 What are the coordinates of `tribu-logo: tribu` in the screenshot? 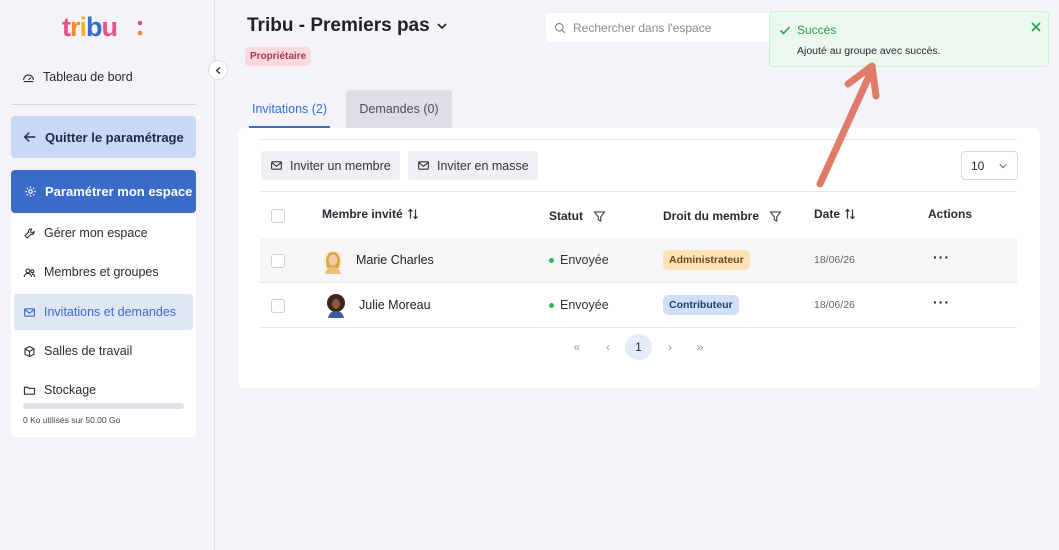 It's located at (105, 27).